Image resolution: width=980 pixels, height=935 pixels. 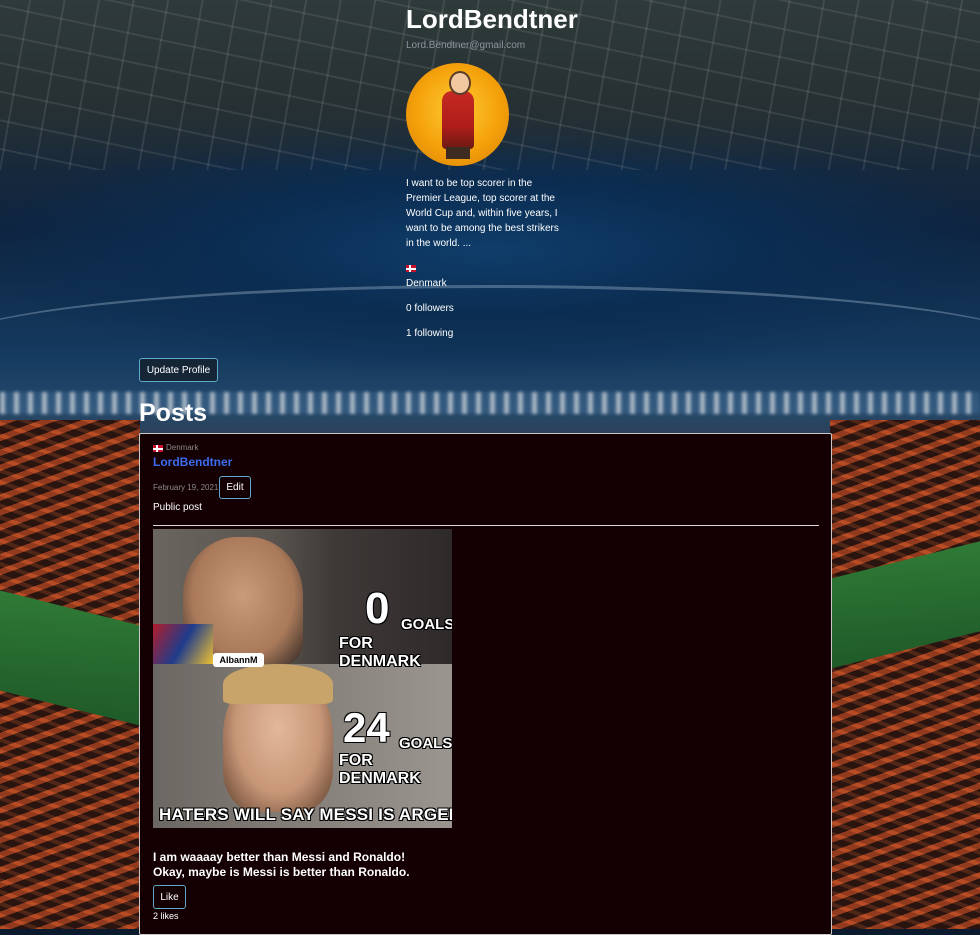 What do you see at coordinates (182, 447) in the screenshot?
I see `post-country: Denmark` at bounding box center [182, 447].